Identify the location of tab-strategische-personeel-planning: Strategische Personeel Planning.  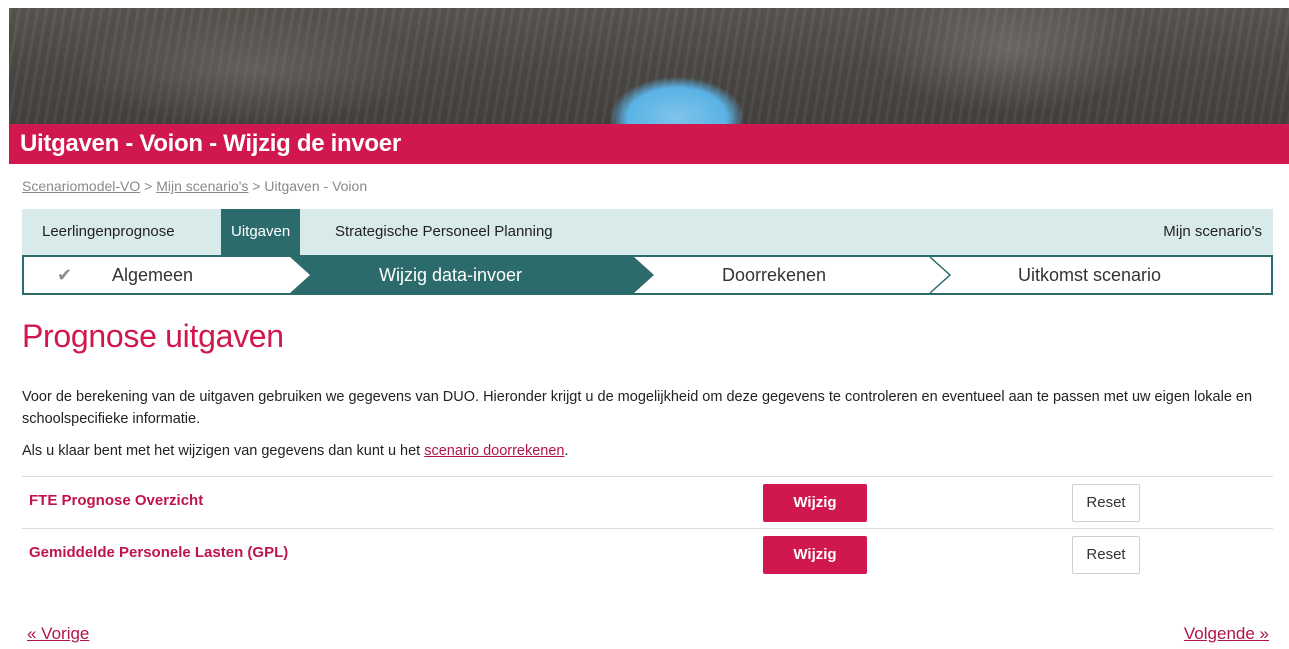
(444, 232).